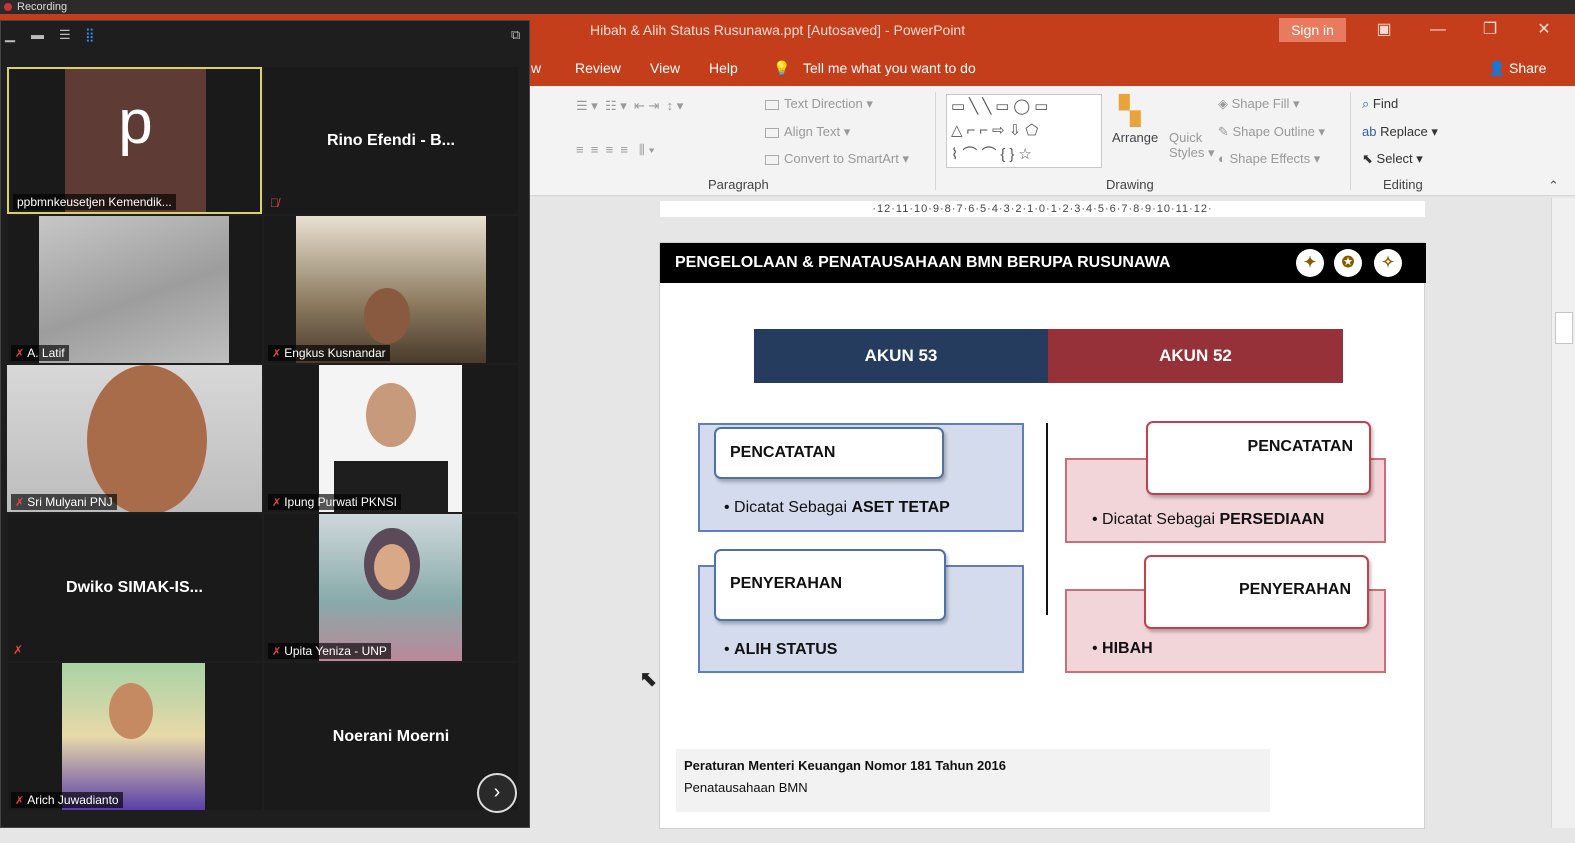  I want to click on vertical-scrollbar, so click(1563, 513).